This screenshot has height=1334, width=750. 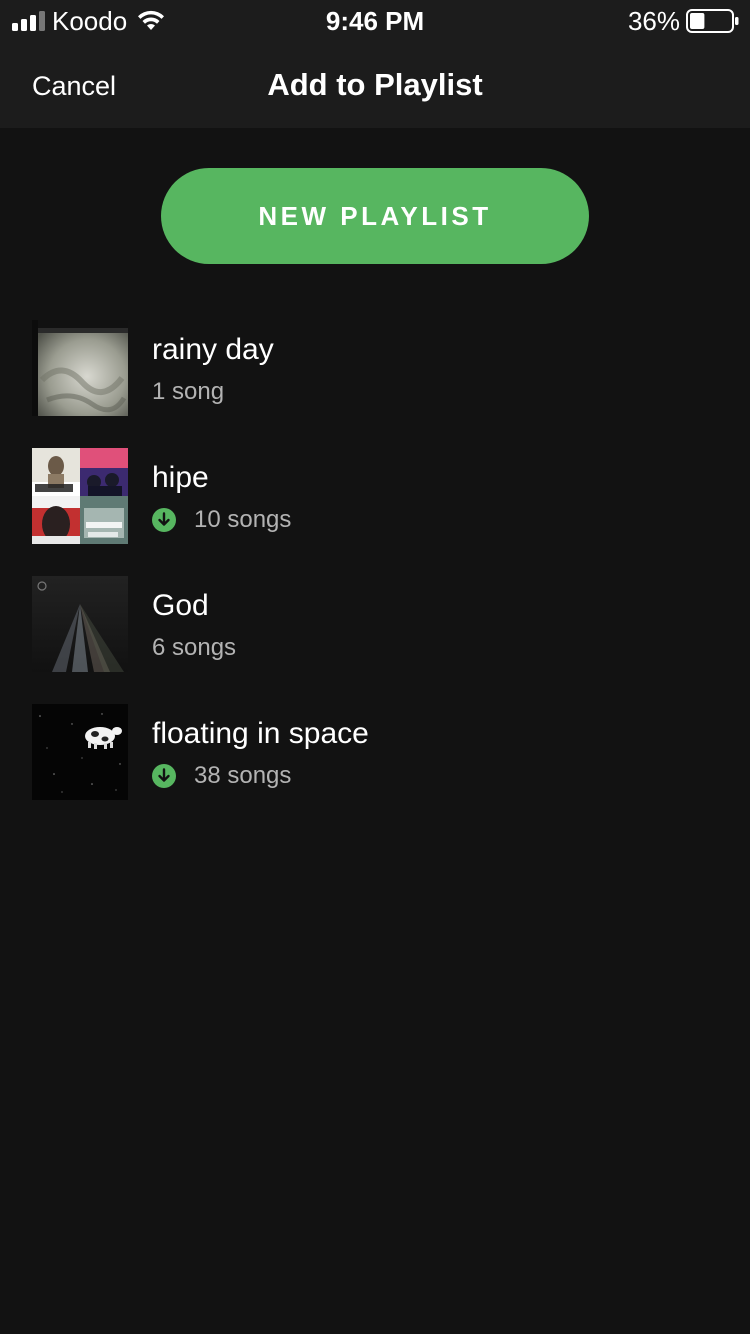 I want to click on playlist-meta: 1 song, so click(x=188, y=392).